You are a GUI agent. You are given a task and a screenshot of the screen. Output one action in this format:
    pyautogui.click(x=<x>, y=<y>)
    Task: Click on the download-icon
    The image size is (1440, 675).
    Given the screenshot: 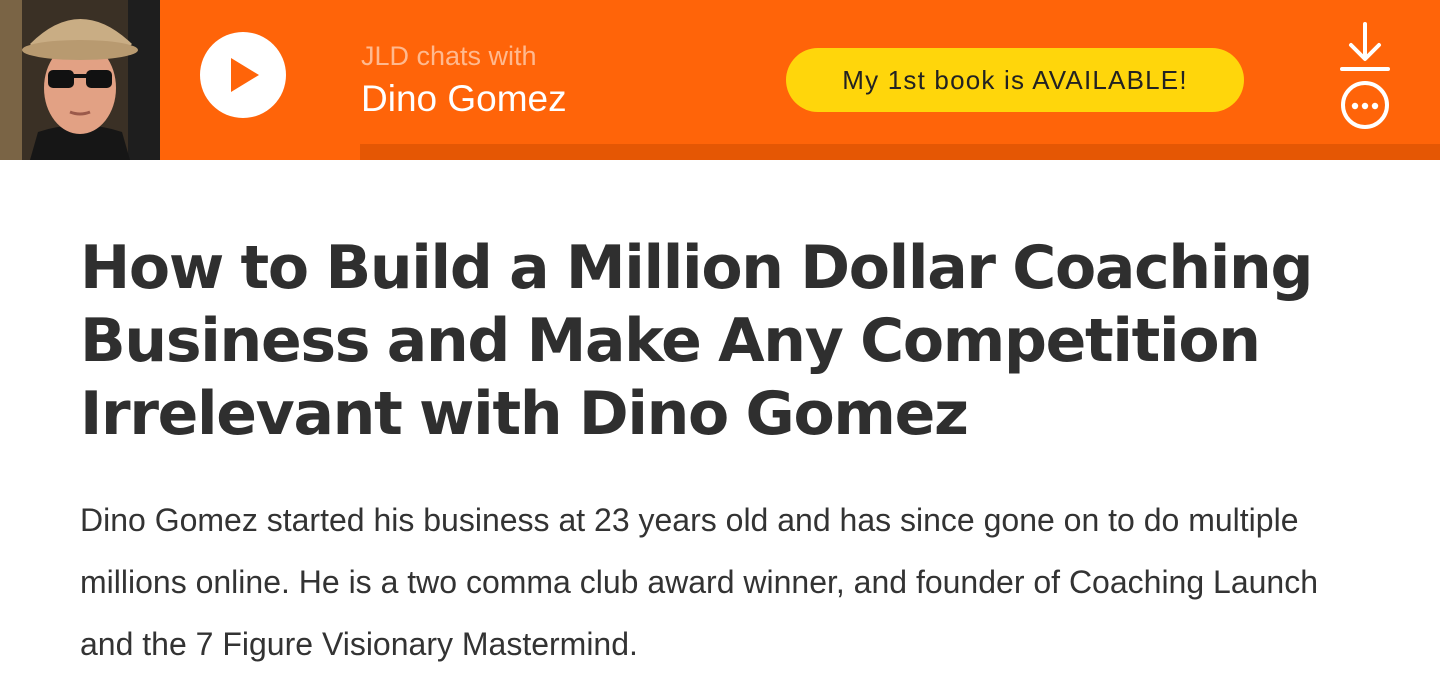 What is the action you would take?
    pyautogui.click(x=1365, y=46)
    